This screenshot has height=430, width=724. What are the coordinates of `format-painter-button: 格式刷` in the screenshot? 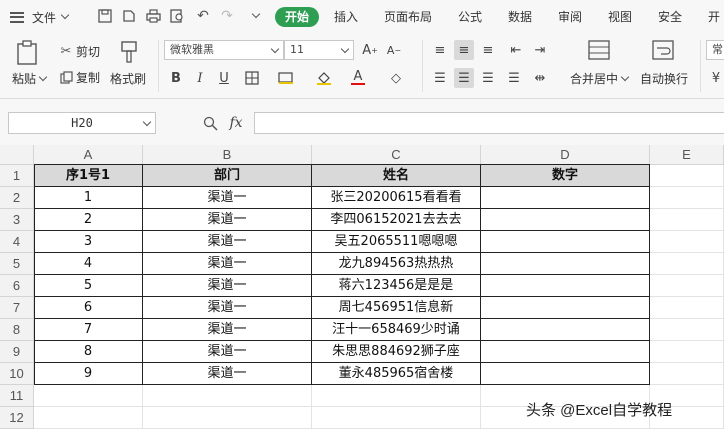 It's located at (128, 78).